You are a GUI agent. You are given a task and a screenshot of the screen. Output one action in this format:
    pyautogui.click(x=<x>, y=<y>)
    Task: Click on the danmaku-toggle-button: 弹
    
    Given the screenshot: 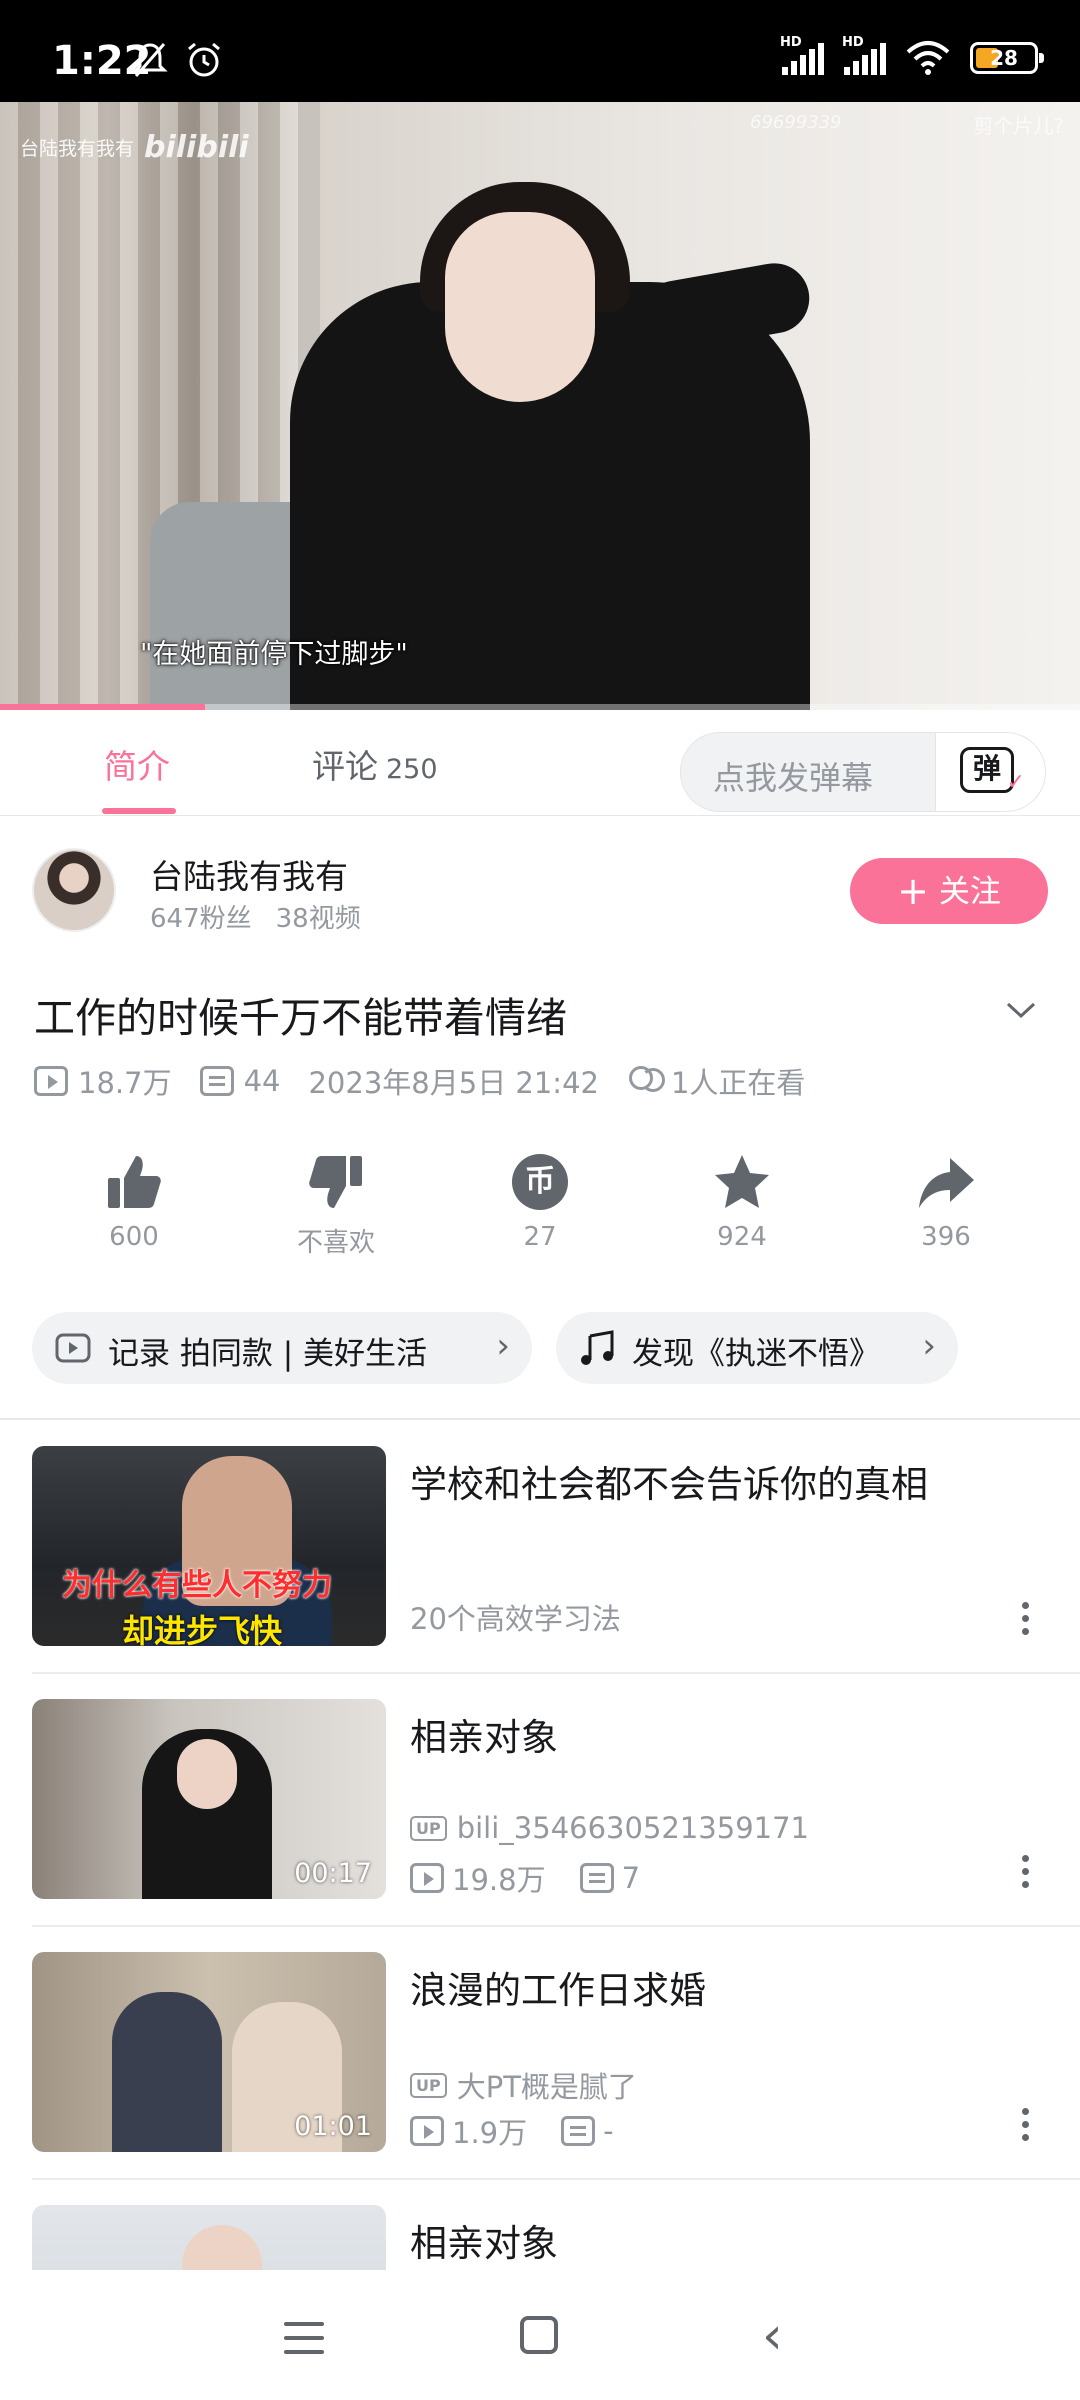 What is the action you would take?
    pyautogui.click(x=990, y=772)
    